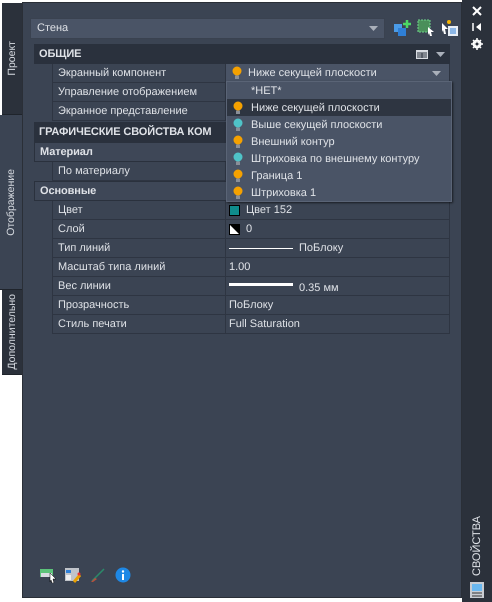 This screenshot has width=492, height=602. I want to click on value-text: 1.00, so click(239, 267).